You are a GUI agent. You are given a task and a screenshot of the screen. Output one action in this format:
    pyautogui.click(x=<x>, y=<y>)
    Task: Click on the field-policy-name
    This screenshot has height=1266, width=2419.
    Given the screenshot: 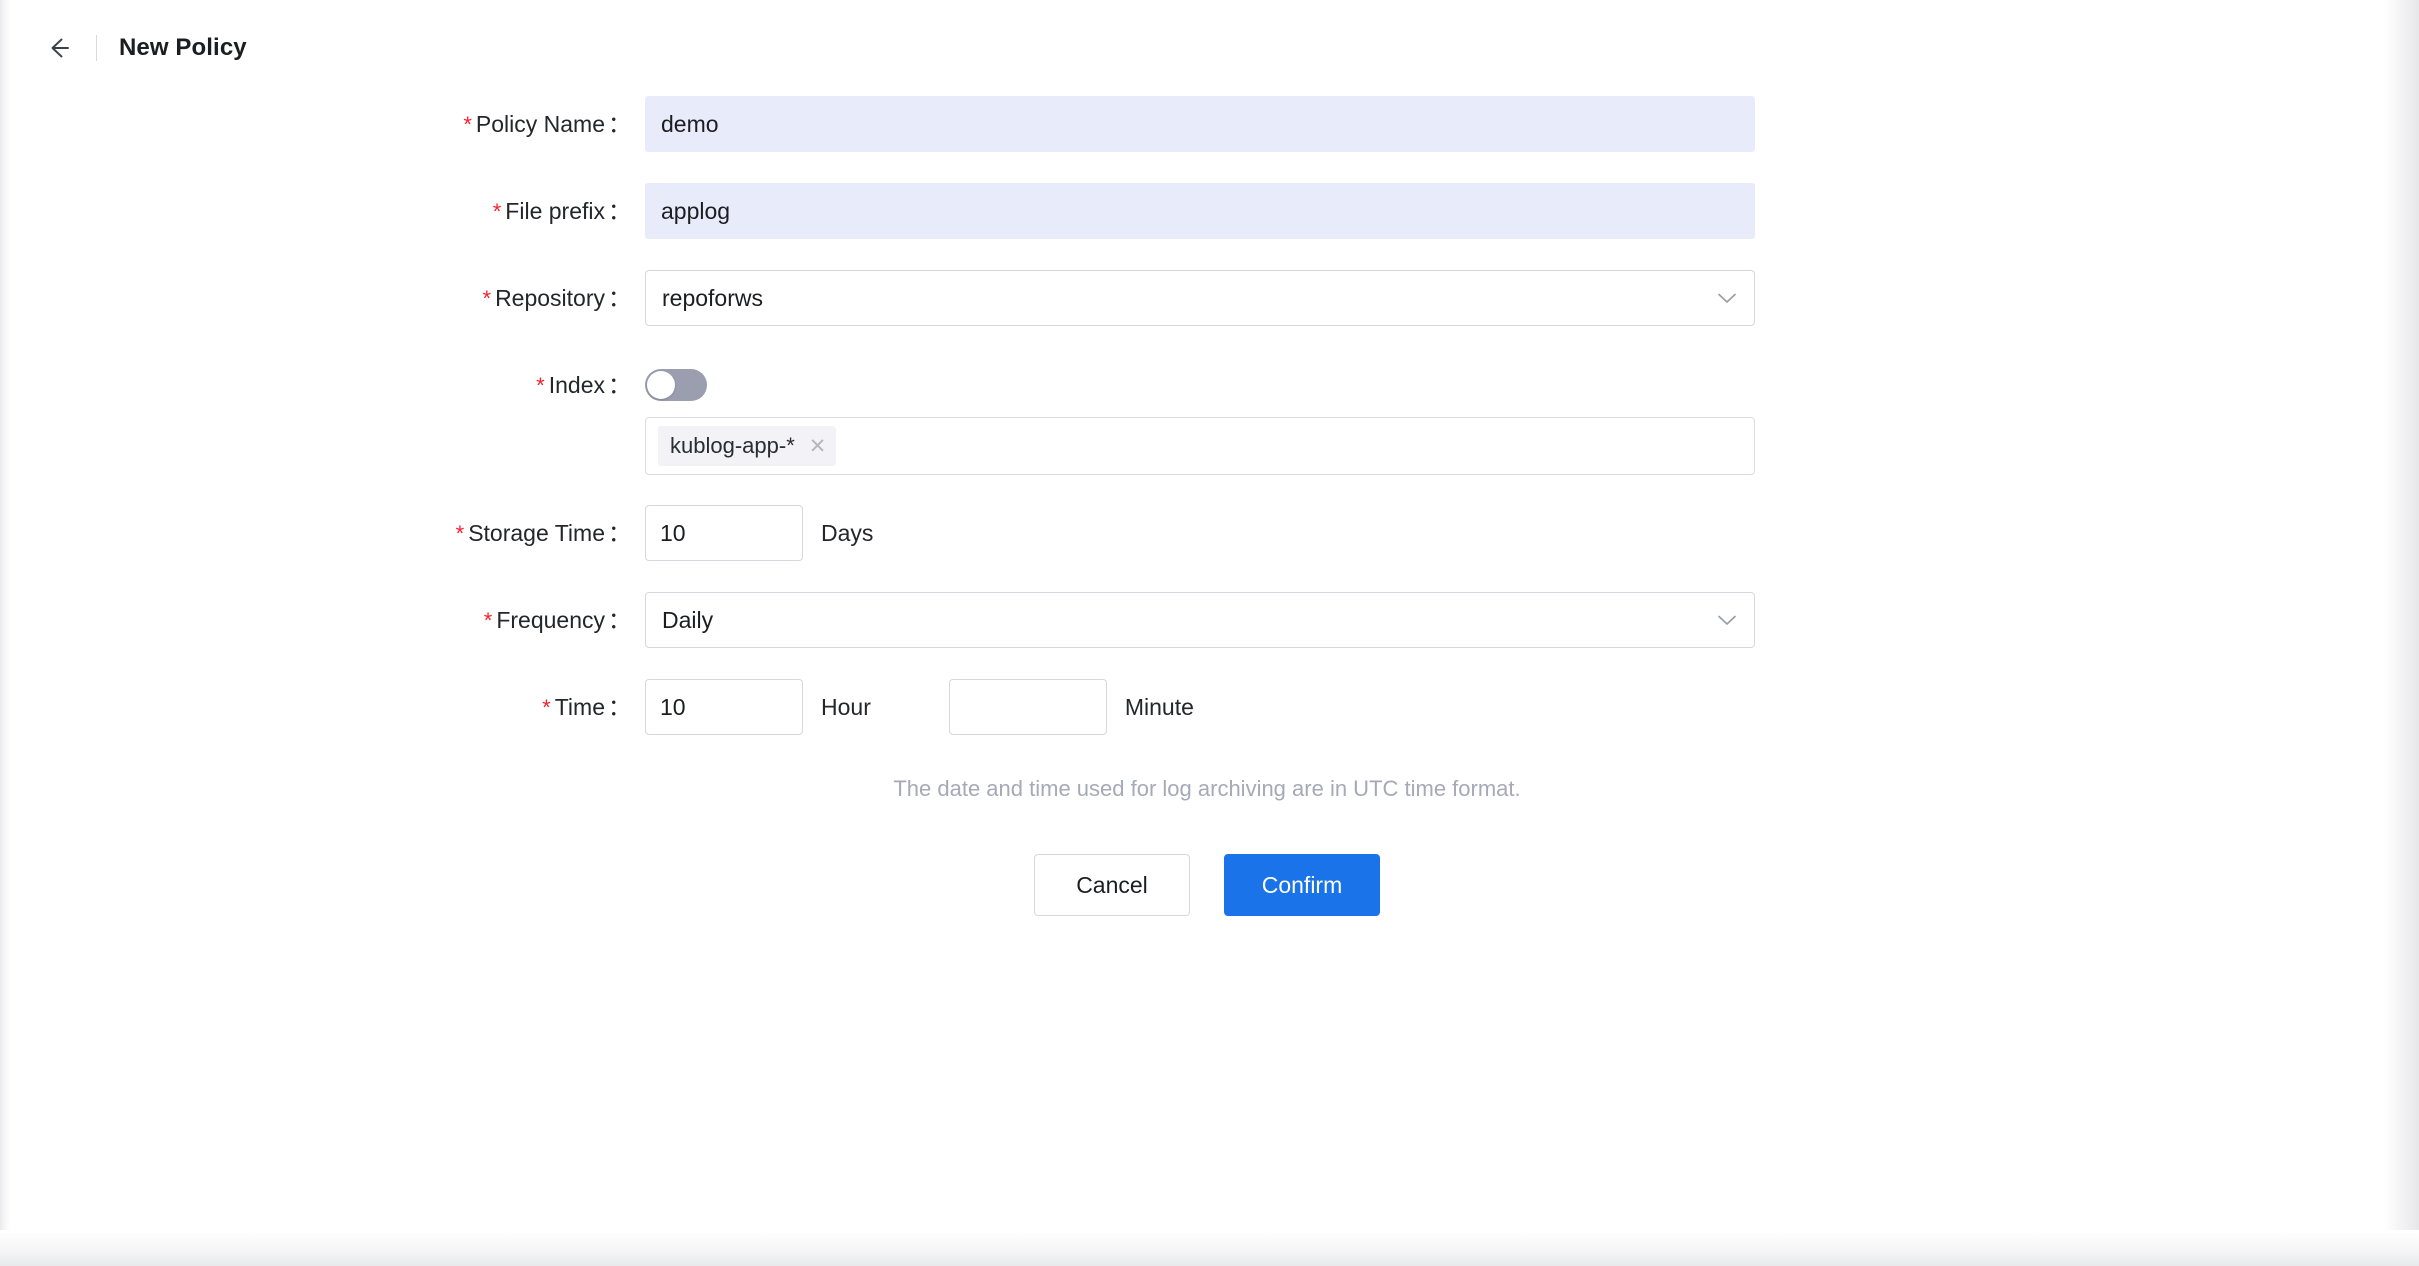 What is the action you would take?
    pyautogui.click(x=1532, y=124)
    